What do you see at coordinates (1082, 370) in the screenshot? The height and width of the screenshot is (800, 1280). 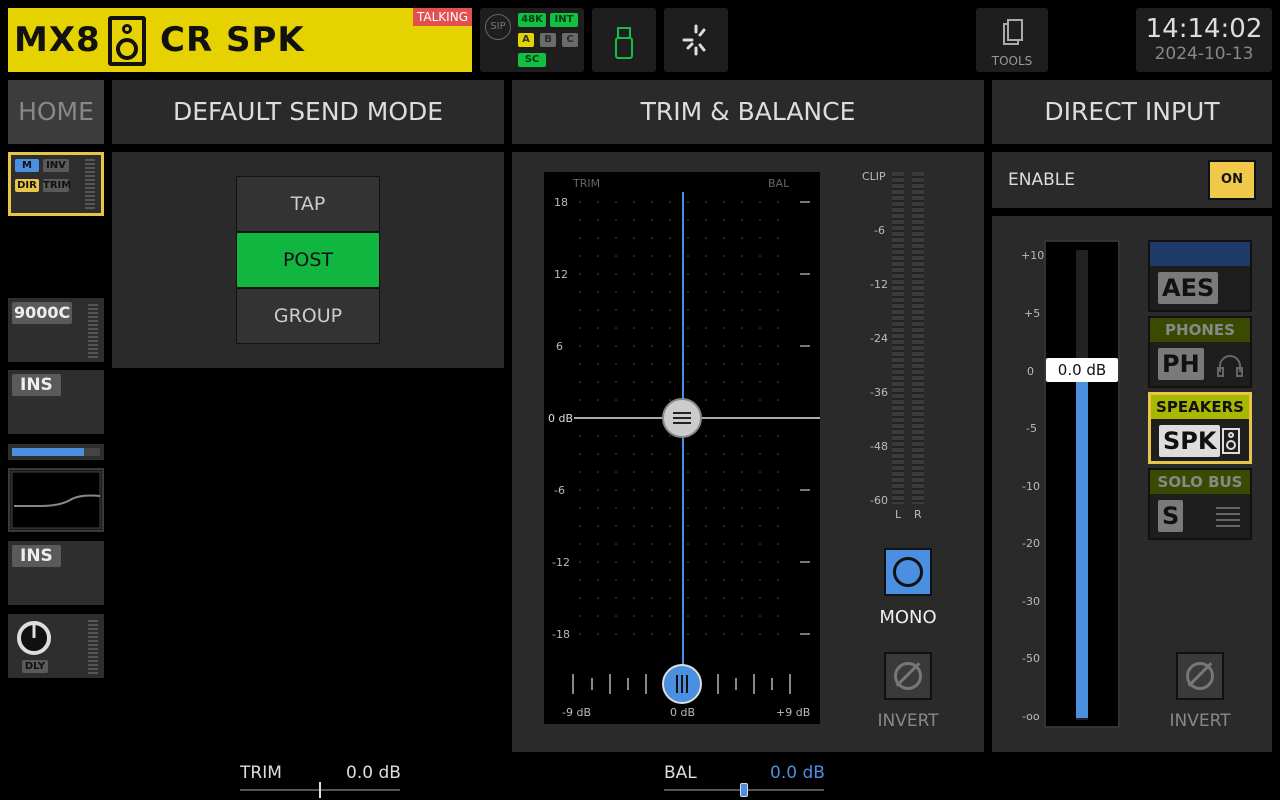 I see `fader-readout: 0.0 dB` at bounding box center [1082, 370].